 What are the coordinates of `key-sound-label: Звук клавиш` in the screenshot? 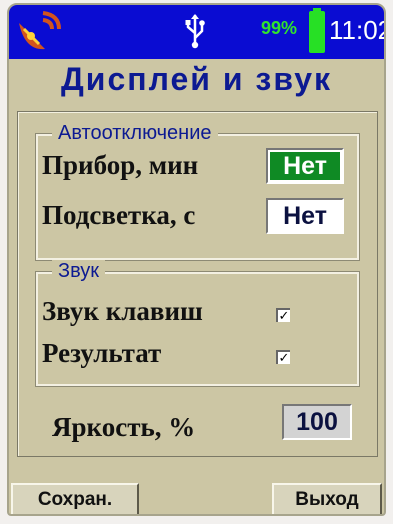 It's located at (122, 311).